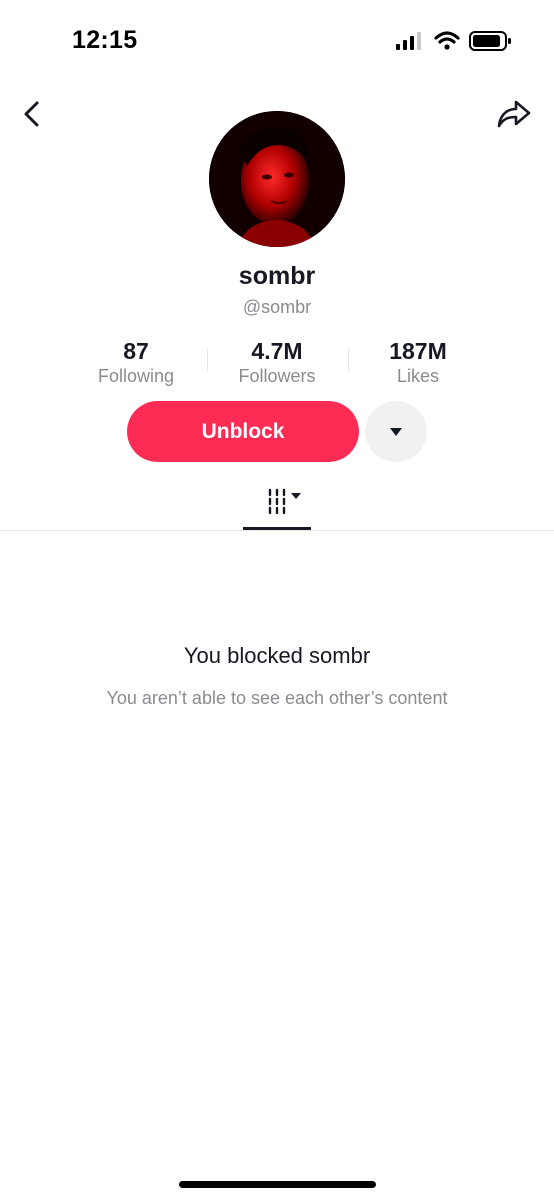 The height and width of the screenshot is (1200, 554). I want to click on signal-icon, so click(408, 41).